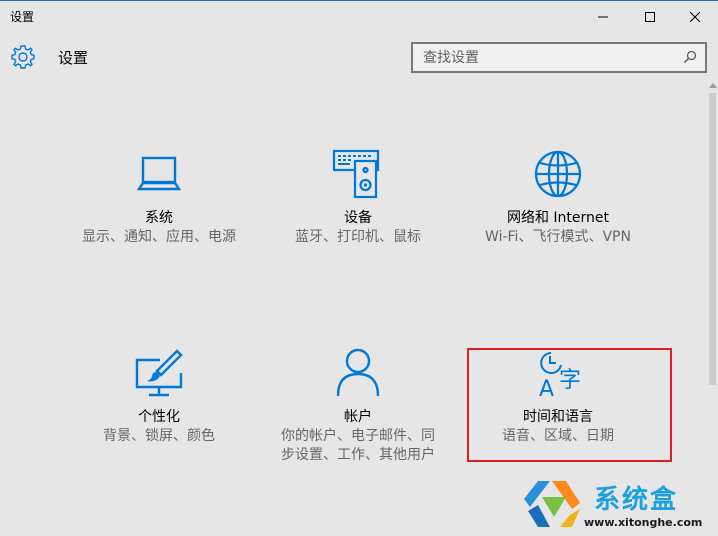 The image size is (718, 536). I want to click on xitonghe-logo-icon, so click(552, 504).